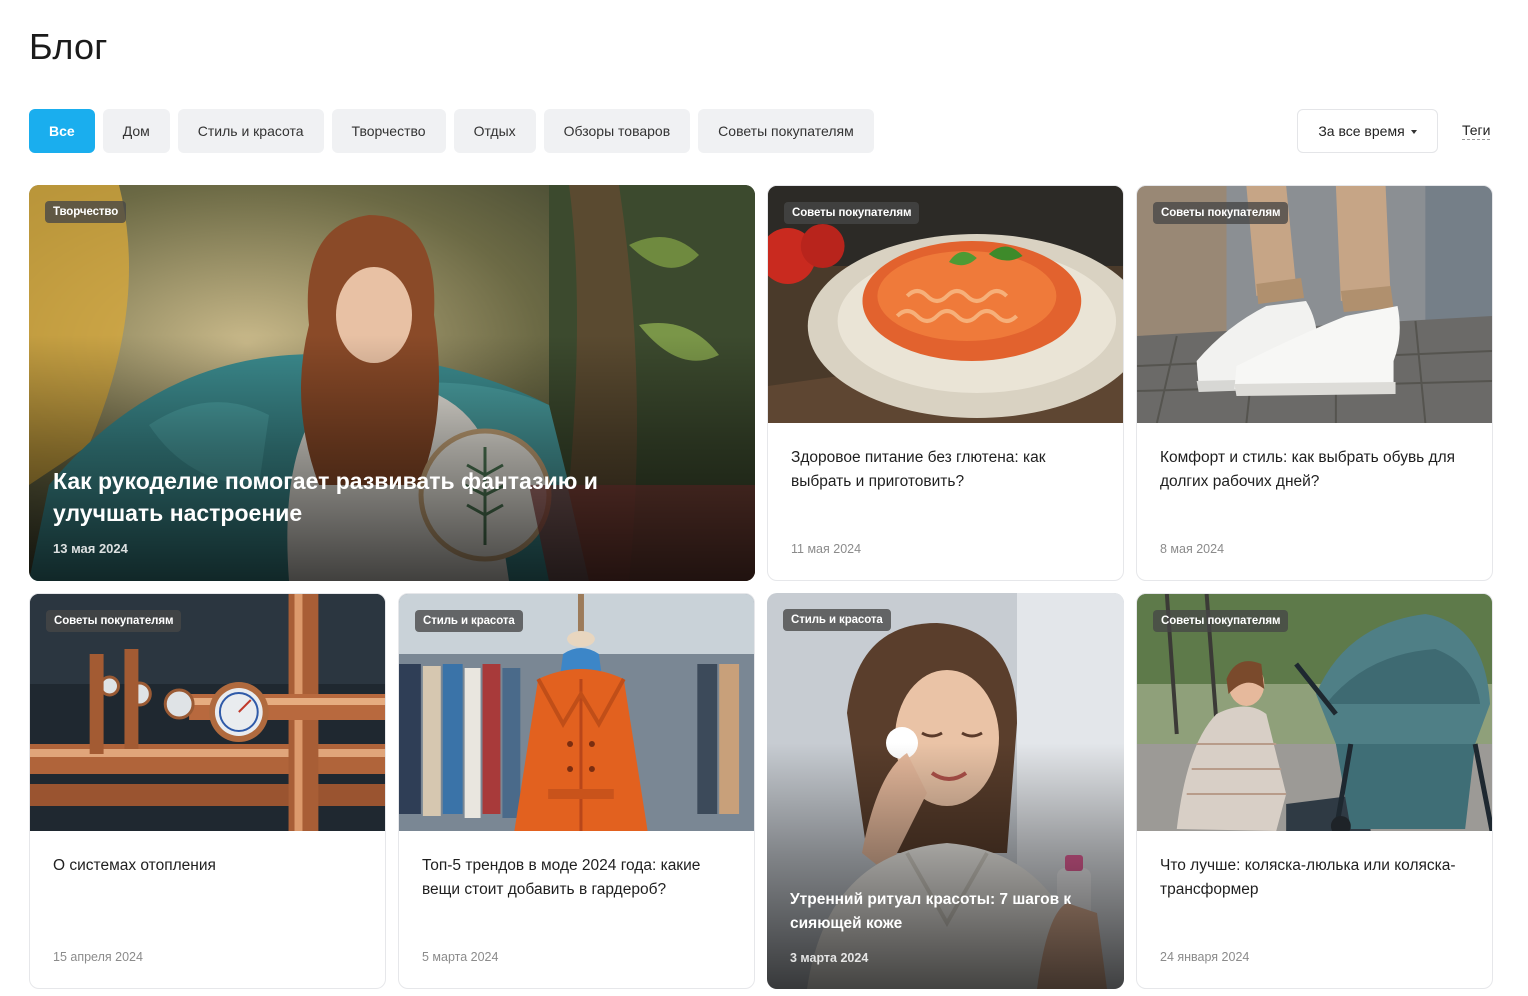 The image size is (1528, 996). I want to click on post-date: 5 марта 2024, so click(460, 957).